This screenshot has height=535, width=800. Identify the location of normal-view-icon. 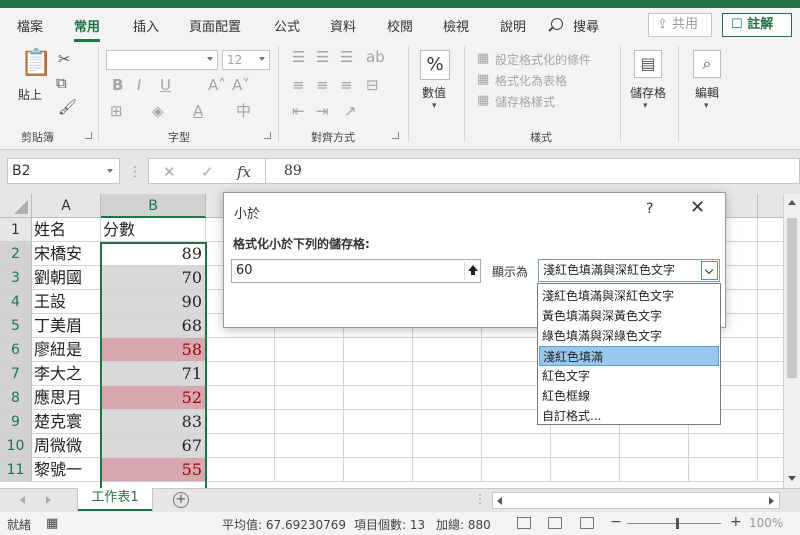
(524, 523).